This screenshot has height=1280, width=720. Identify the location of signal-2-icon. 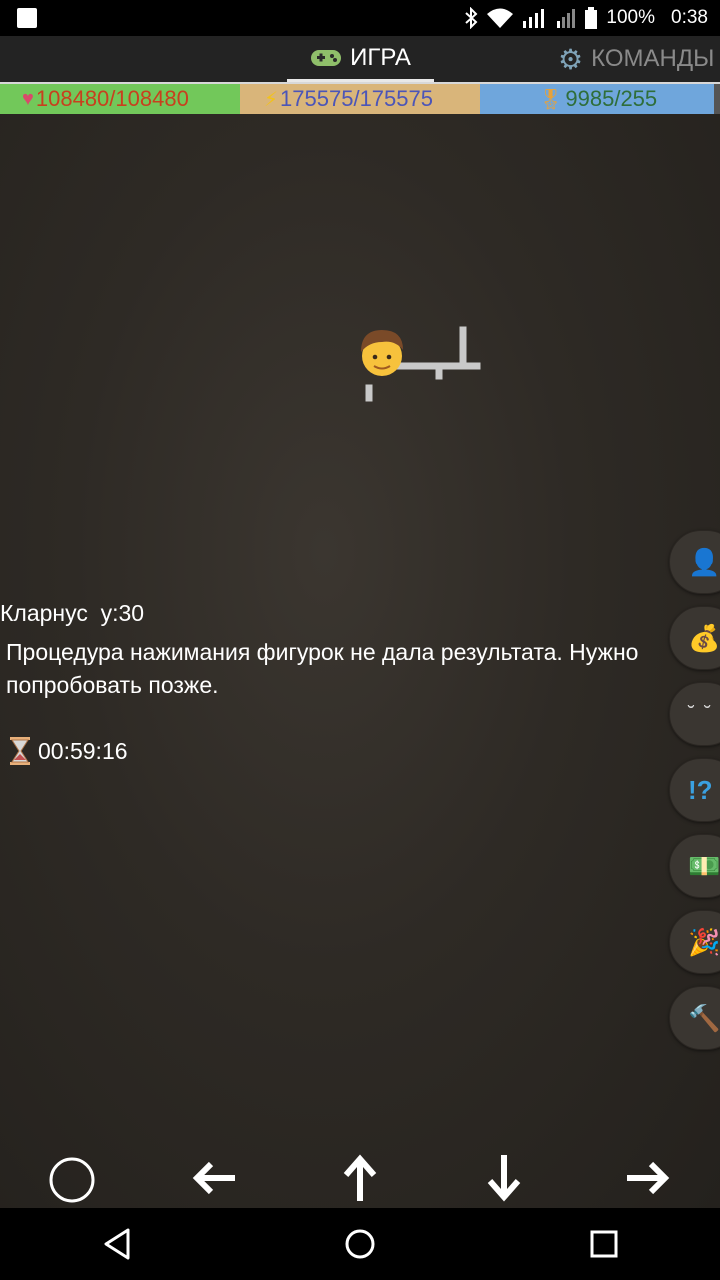
(566, 18).